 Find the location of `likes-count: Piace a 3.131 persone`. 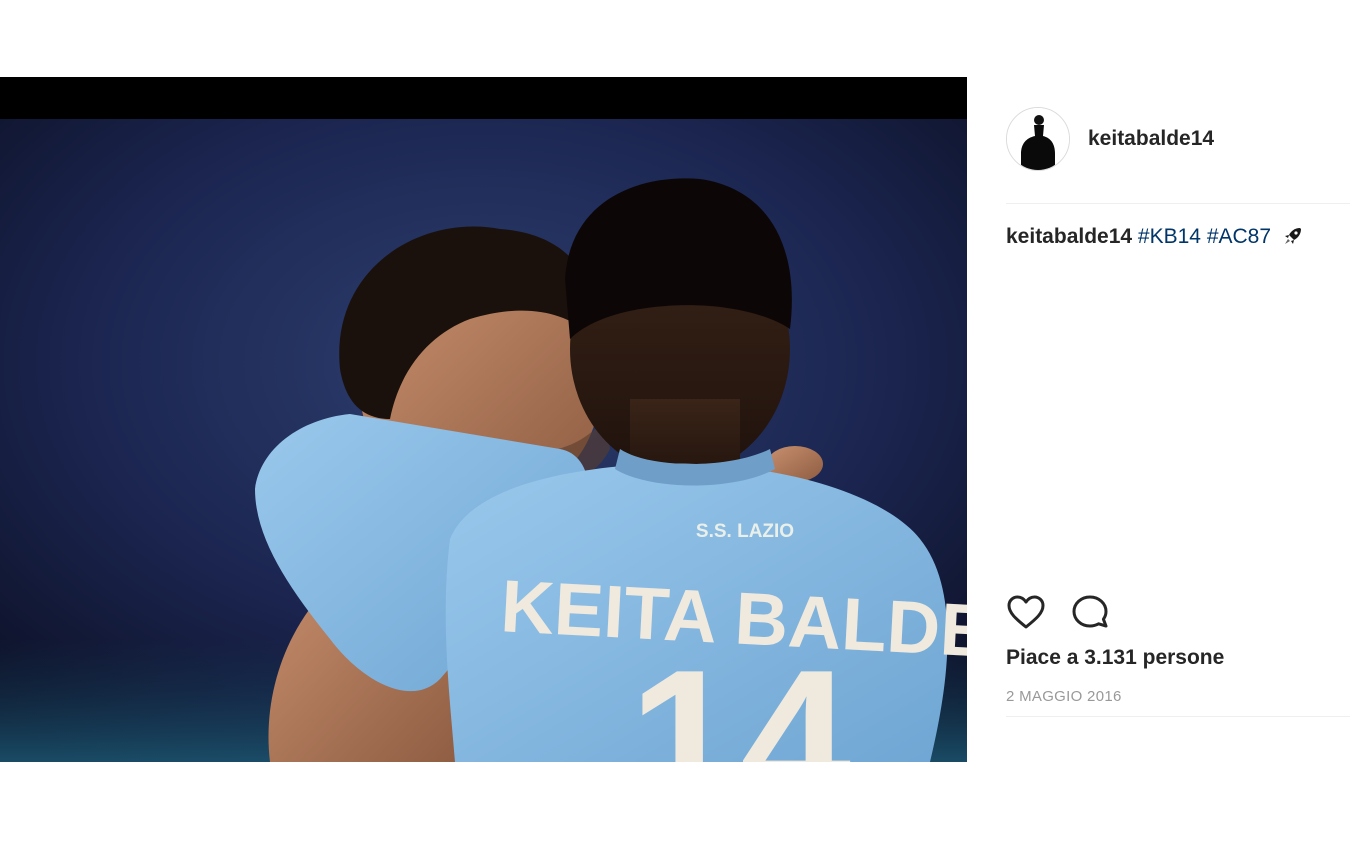

likes-count: Piace a 3.131 persone is located at coordinates (1115, 658).